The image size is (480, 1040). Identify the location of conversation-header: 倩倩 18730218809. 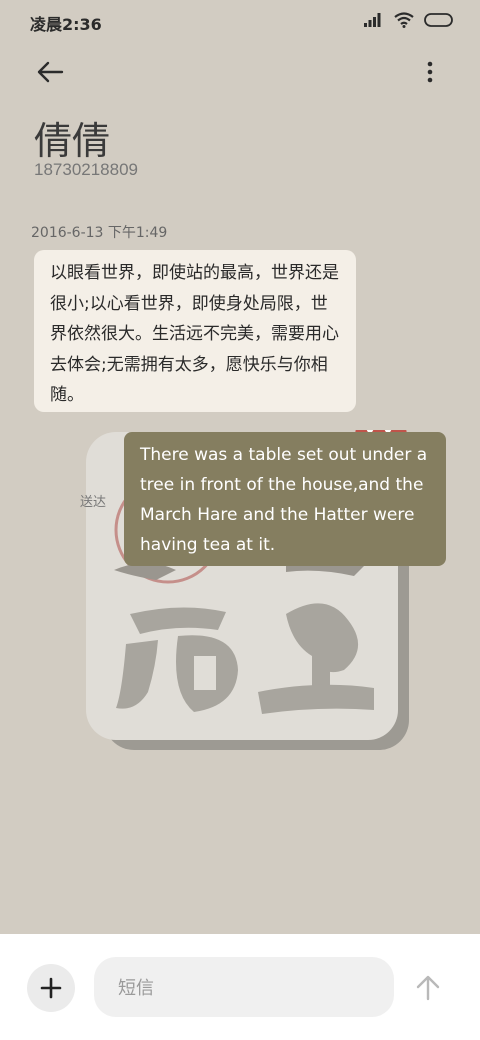
(240, 119).